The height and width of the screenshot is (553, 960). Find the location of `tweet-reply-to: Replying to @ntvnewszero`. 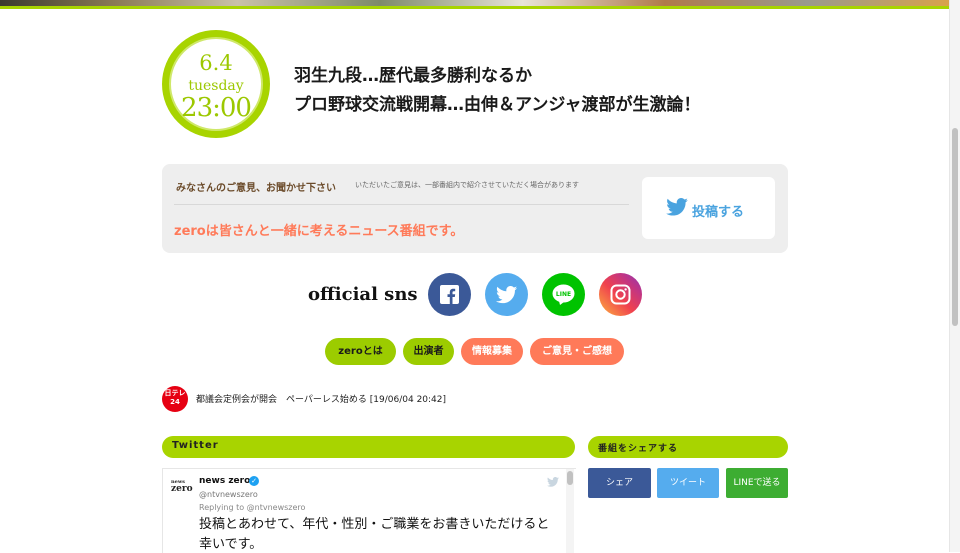

tweet-reply-to: Replying to @ntvnewszero is located at coordinates (252, 507).